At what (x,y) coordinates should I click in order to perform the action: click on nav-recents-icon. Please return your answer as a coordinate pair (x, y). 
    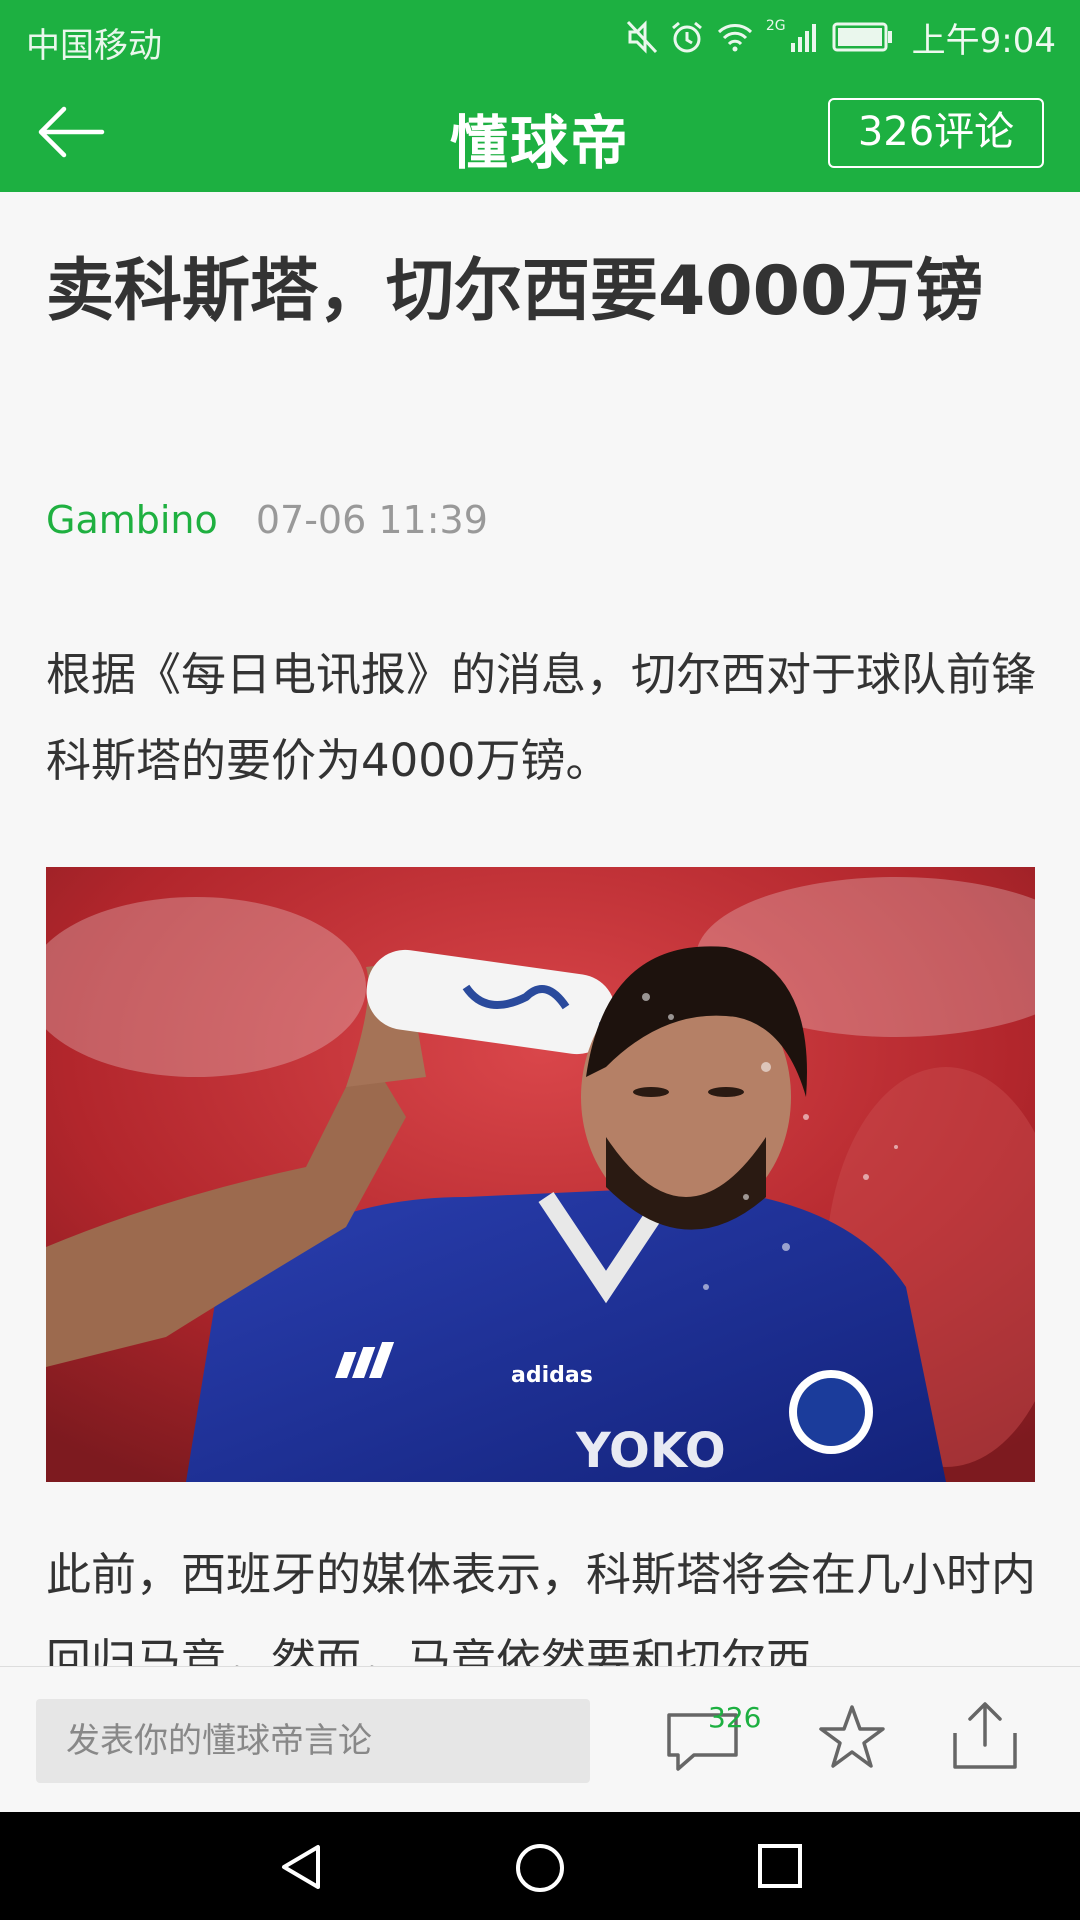
    Looking at the image, I should click on (780, 1866).